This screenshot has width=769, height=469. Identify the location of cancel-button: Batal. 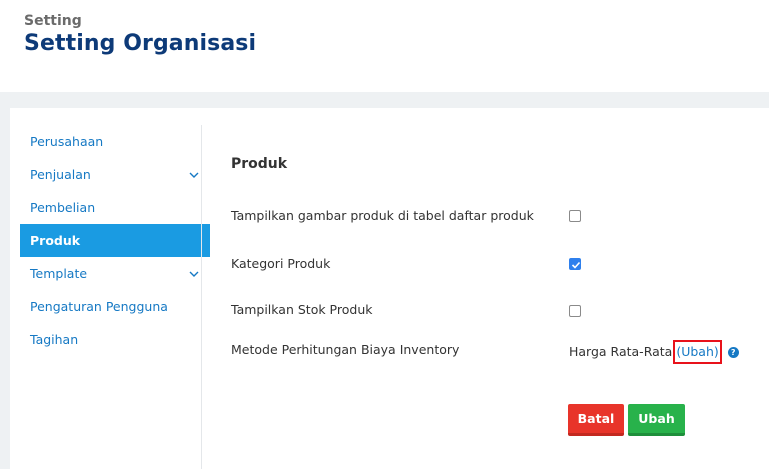
(596, 420).